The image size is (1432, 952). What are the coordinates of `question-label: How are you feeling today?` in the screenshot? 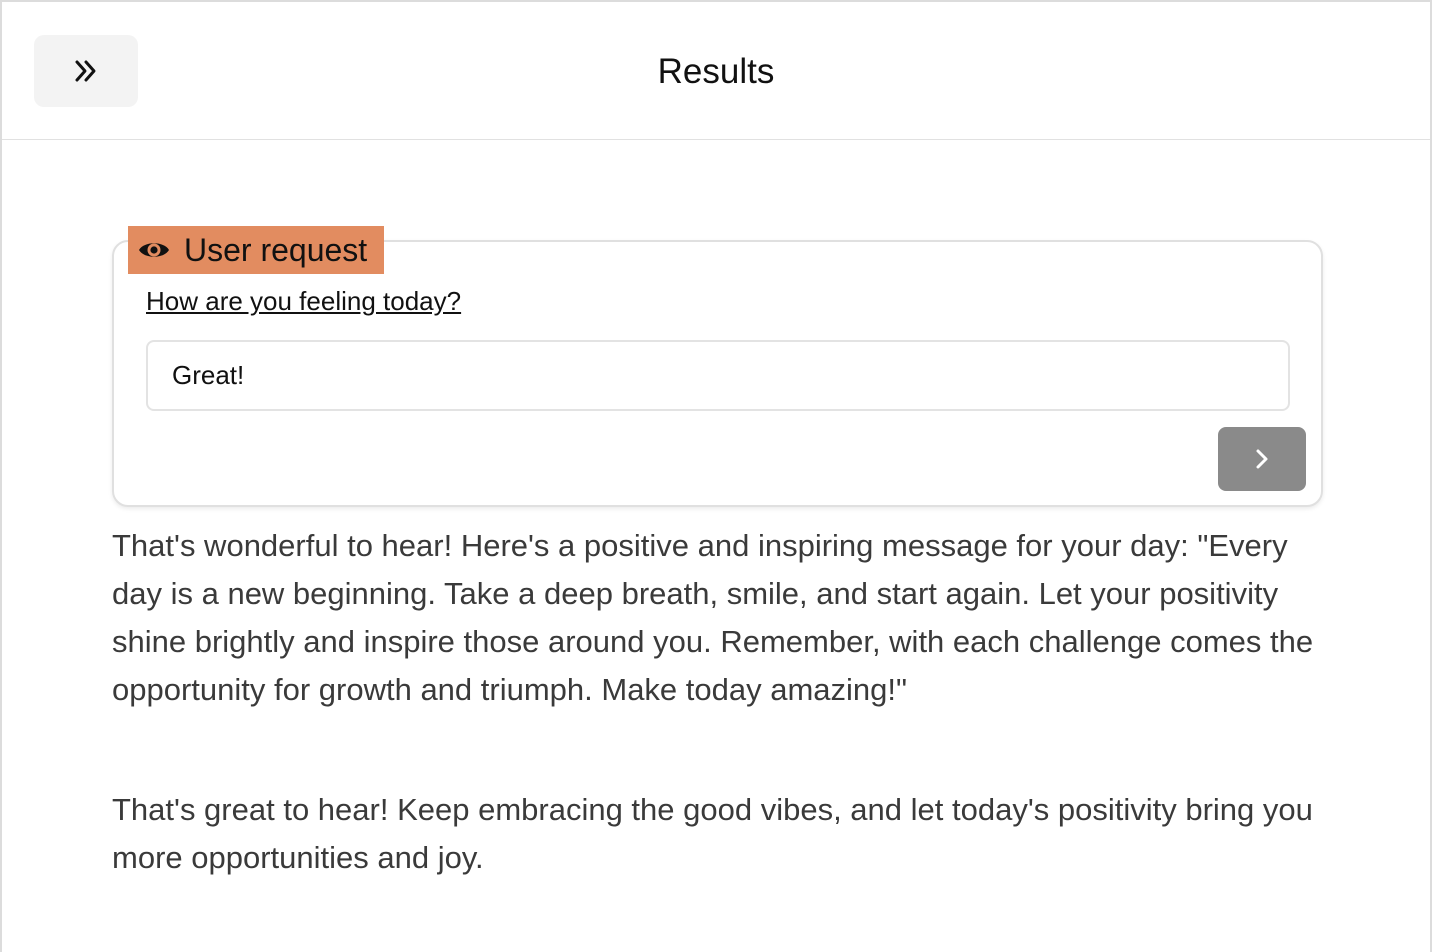 It's located at (304, 301).